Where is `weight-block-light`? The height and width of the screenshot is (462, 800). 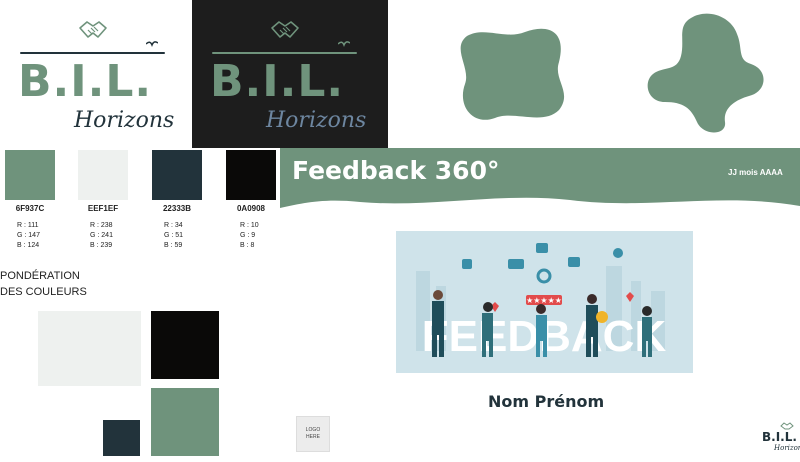
weight-block-light is located at coordinates (89, 348).